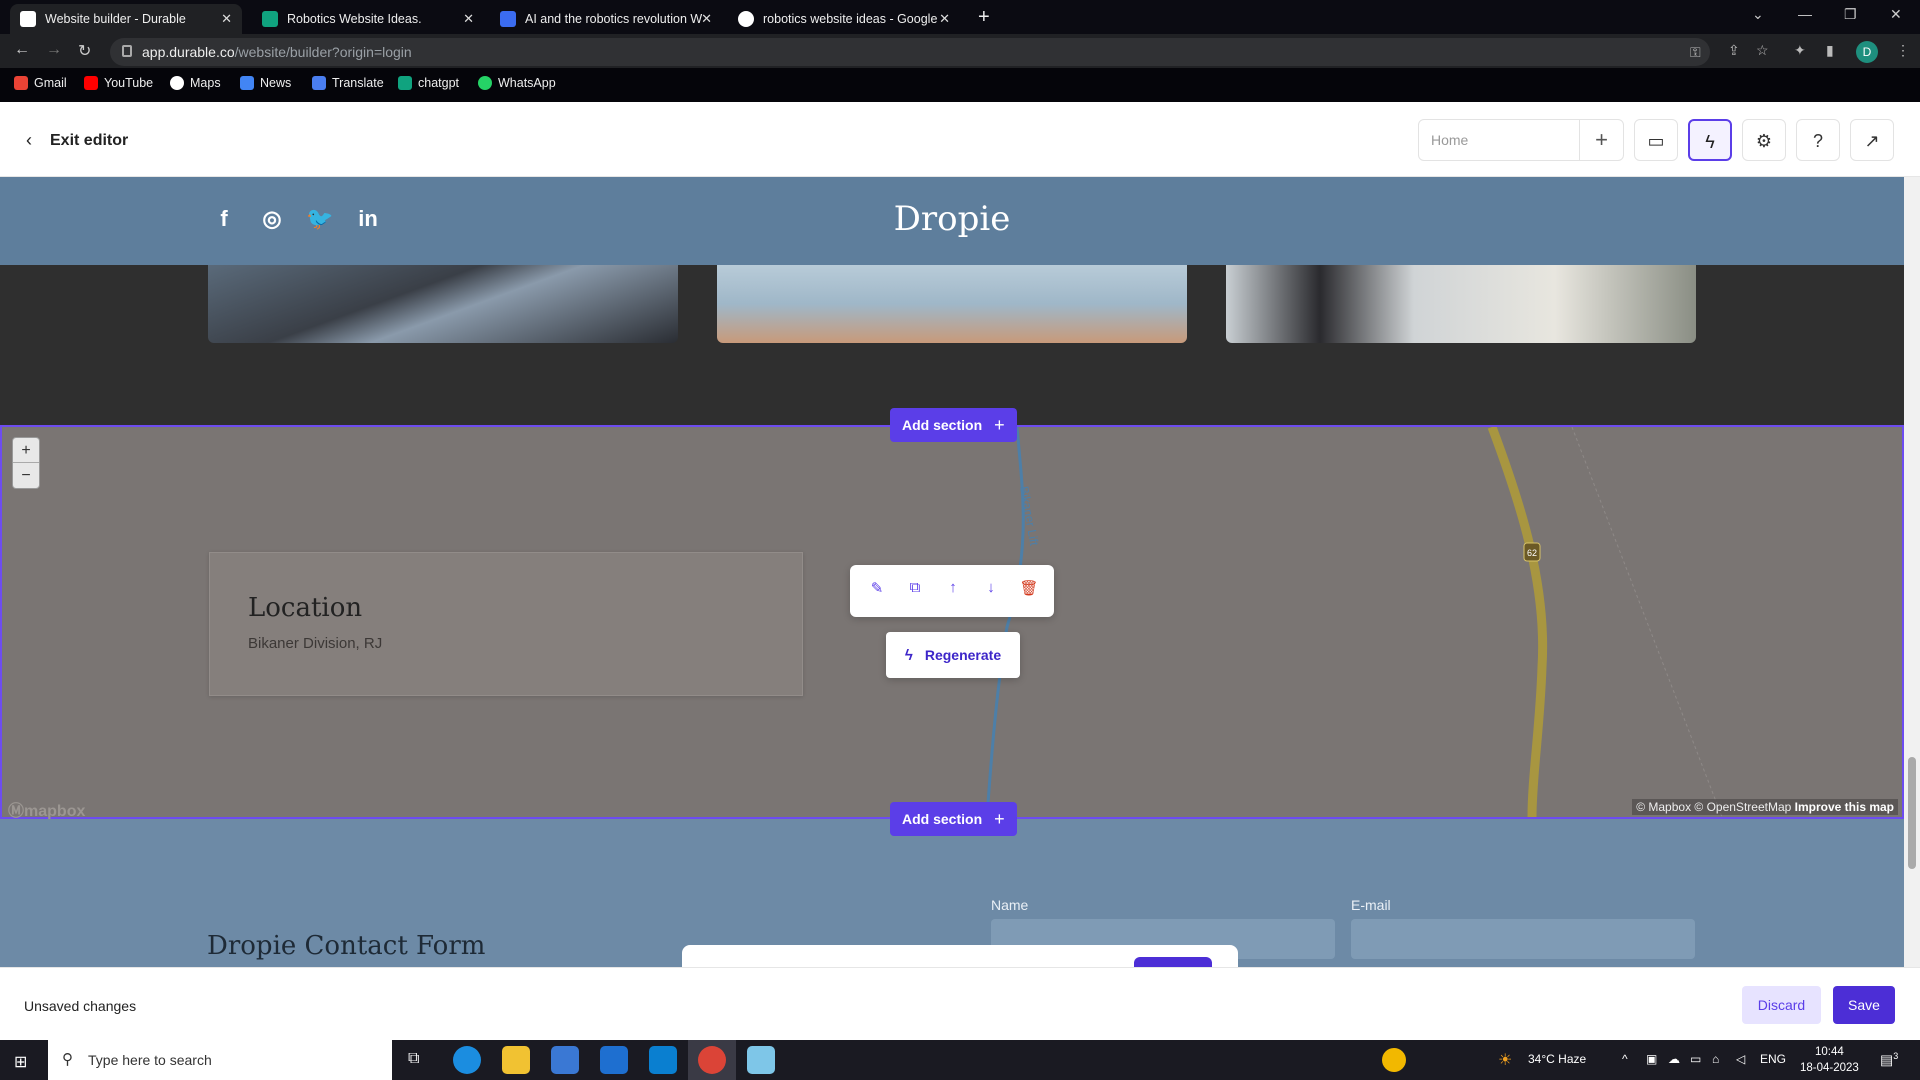 The height and width of the screenshot is (1080, 1920). I want to click on profile-avatar: D, so click(1867, 52).